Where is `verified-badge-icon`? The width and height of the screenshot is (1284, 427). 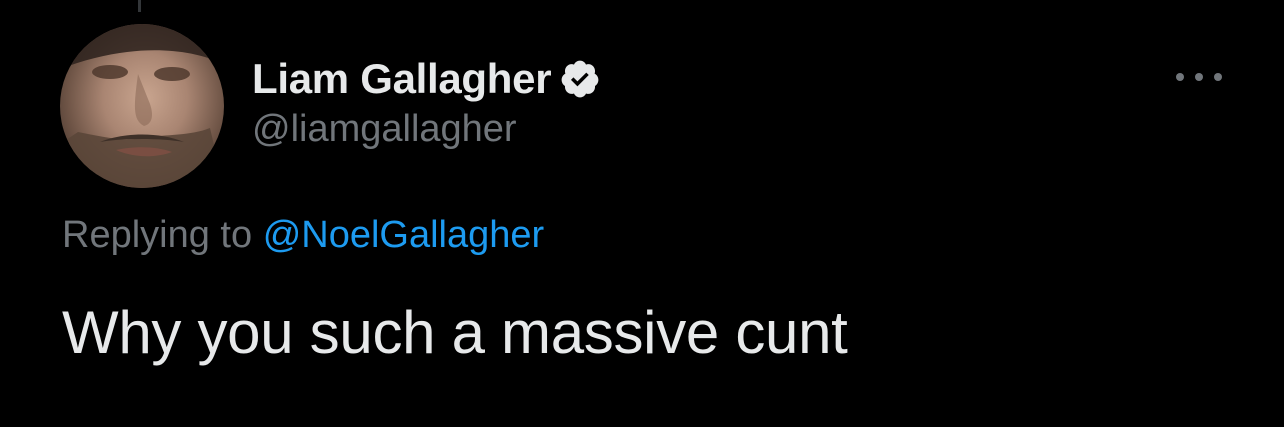
verified-badge-icon is located at coordinates (580, 79).